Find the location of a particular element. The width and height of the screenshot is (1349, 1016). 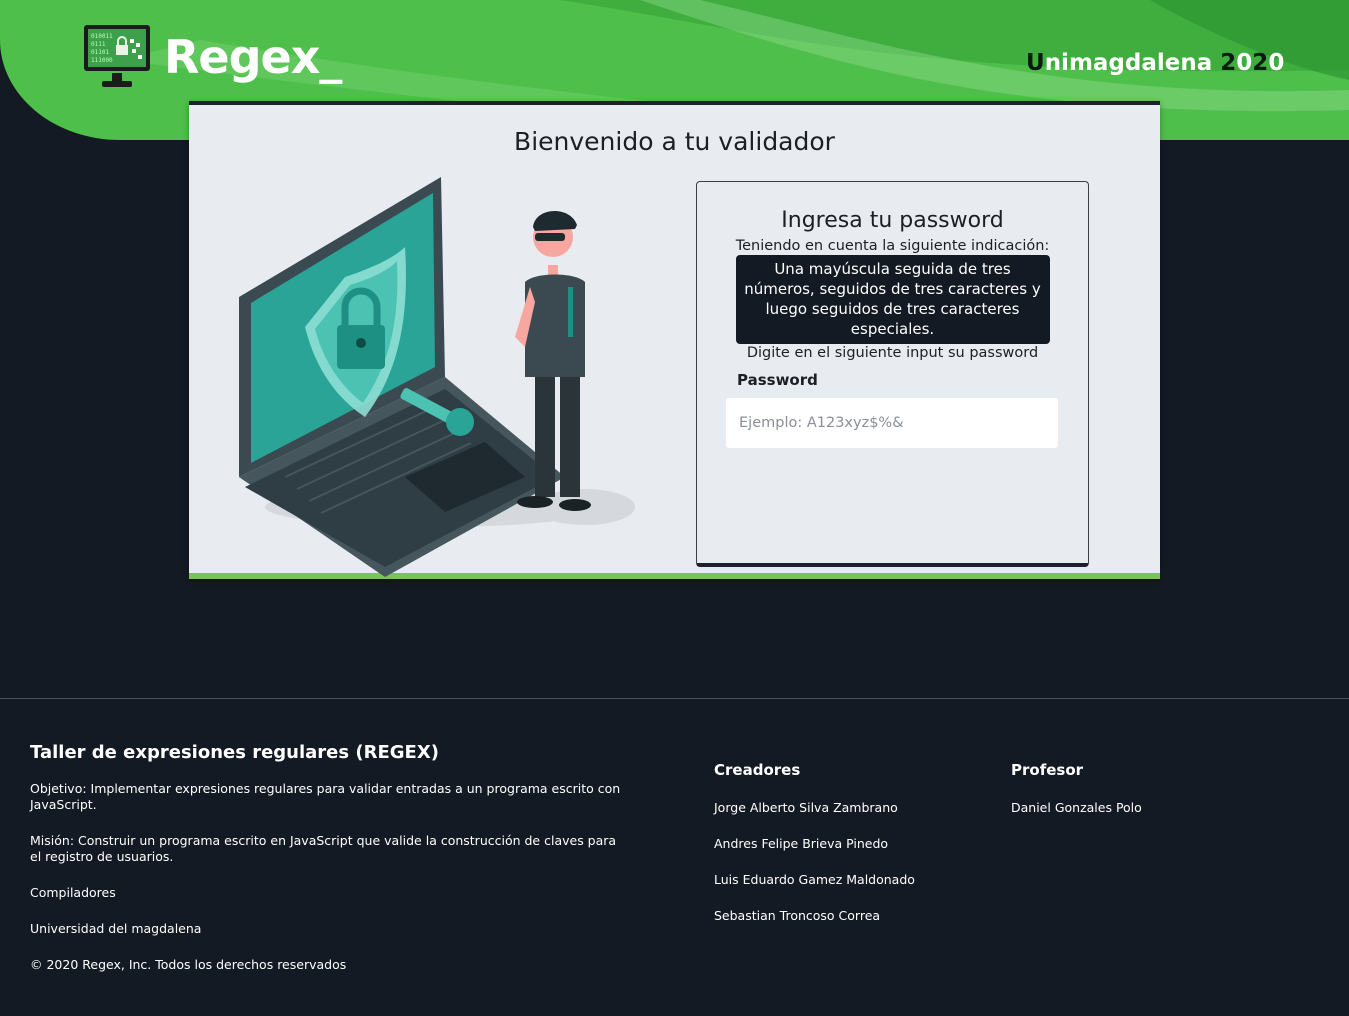

creators-heading: Creadores is located at coordinates (757, 770).